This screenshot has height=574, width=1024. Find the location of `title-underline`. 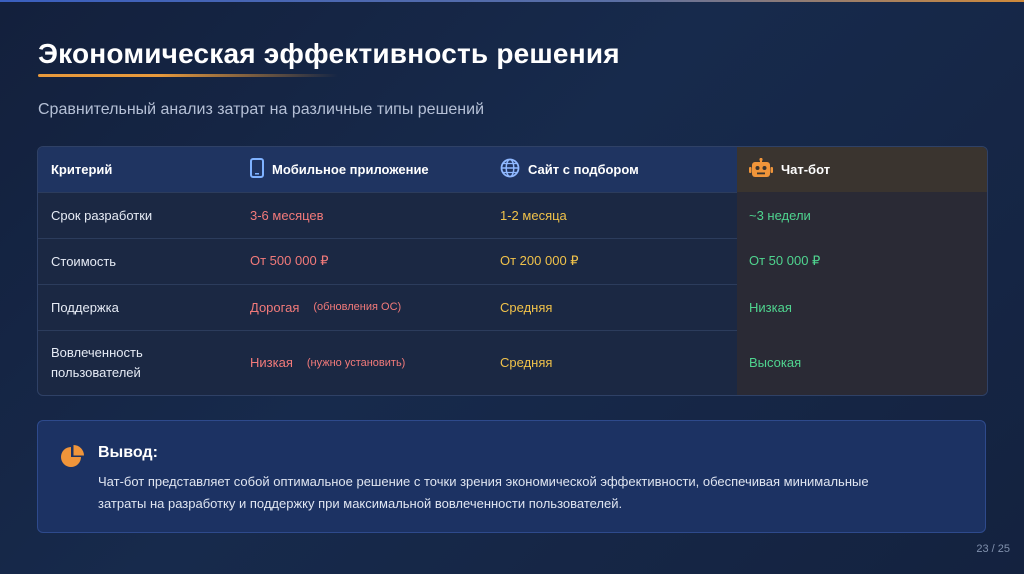

title-underline is located at coordinates (188, 75).